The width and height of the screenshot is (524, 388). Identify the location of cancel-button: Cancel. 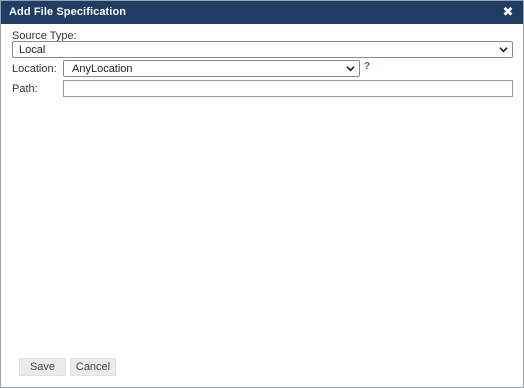
(93, 367).